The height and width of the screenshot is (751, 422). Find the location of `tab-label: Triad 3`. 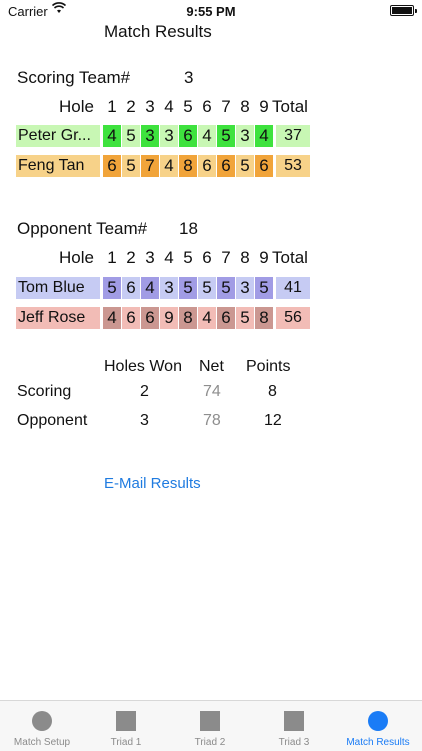

tab-label: Triad 3 is located at coordinates (294, 742).